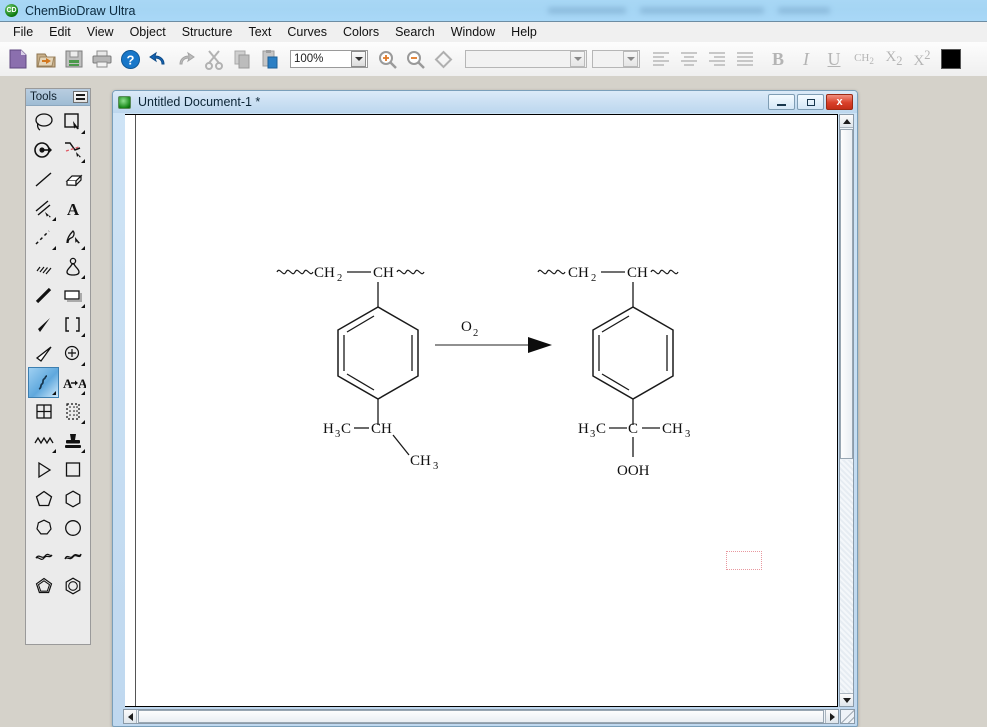 Image resolution: width=987 pixels, height=727 pixels. What do you see at coordinates (778, 59) in the screenshot?
I see `bold-button: B` at bounding box center [778, 59].